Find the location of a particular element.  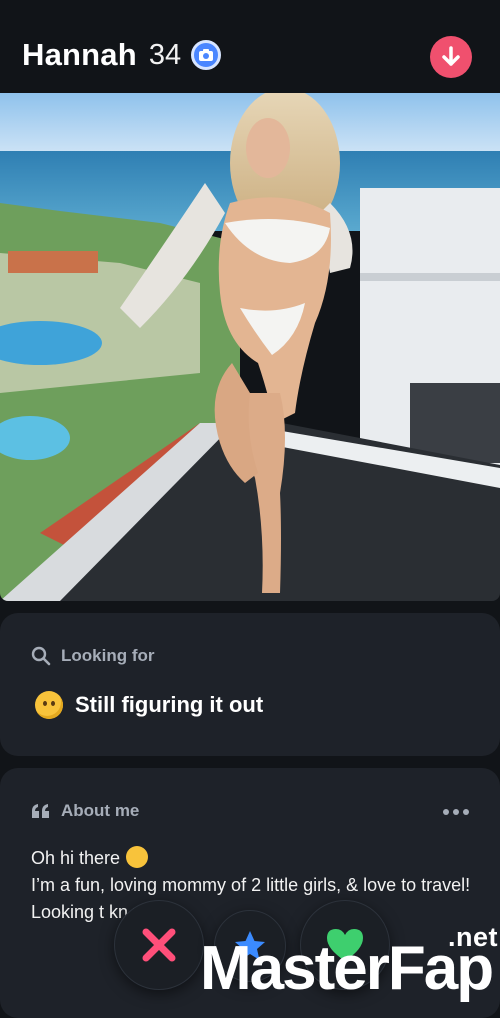

smile-emoji-icon is located at coordinates (137, 857).